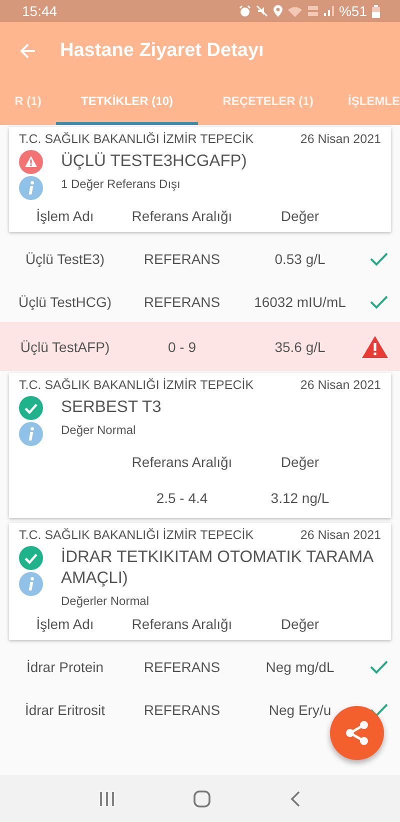  I want to click on status-time: 15:44, so click(40, 11).